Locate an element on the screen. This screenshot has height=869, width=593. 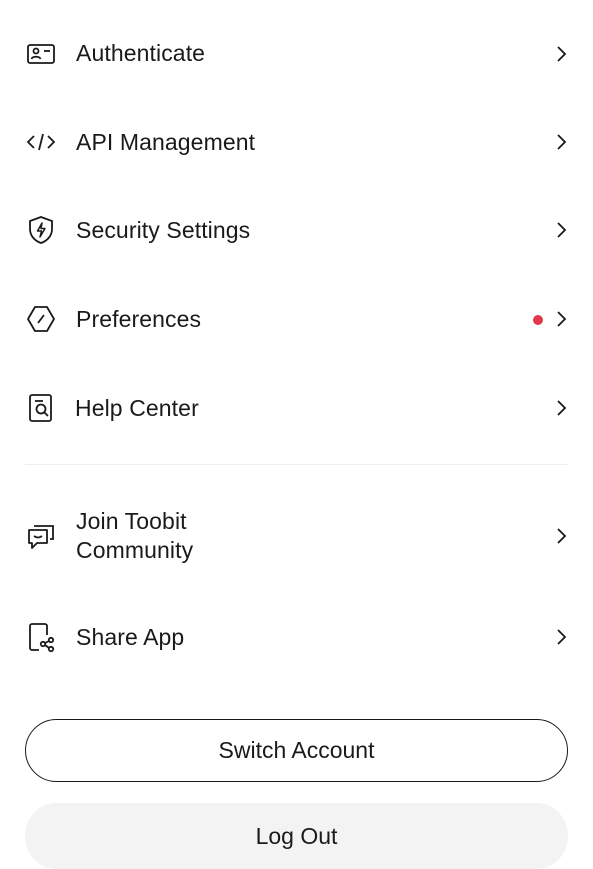
menu-label-share-app: Share App is located at coordinates (130, 637).